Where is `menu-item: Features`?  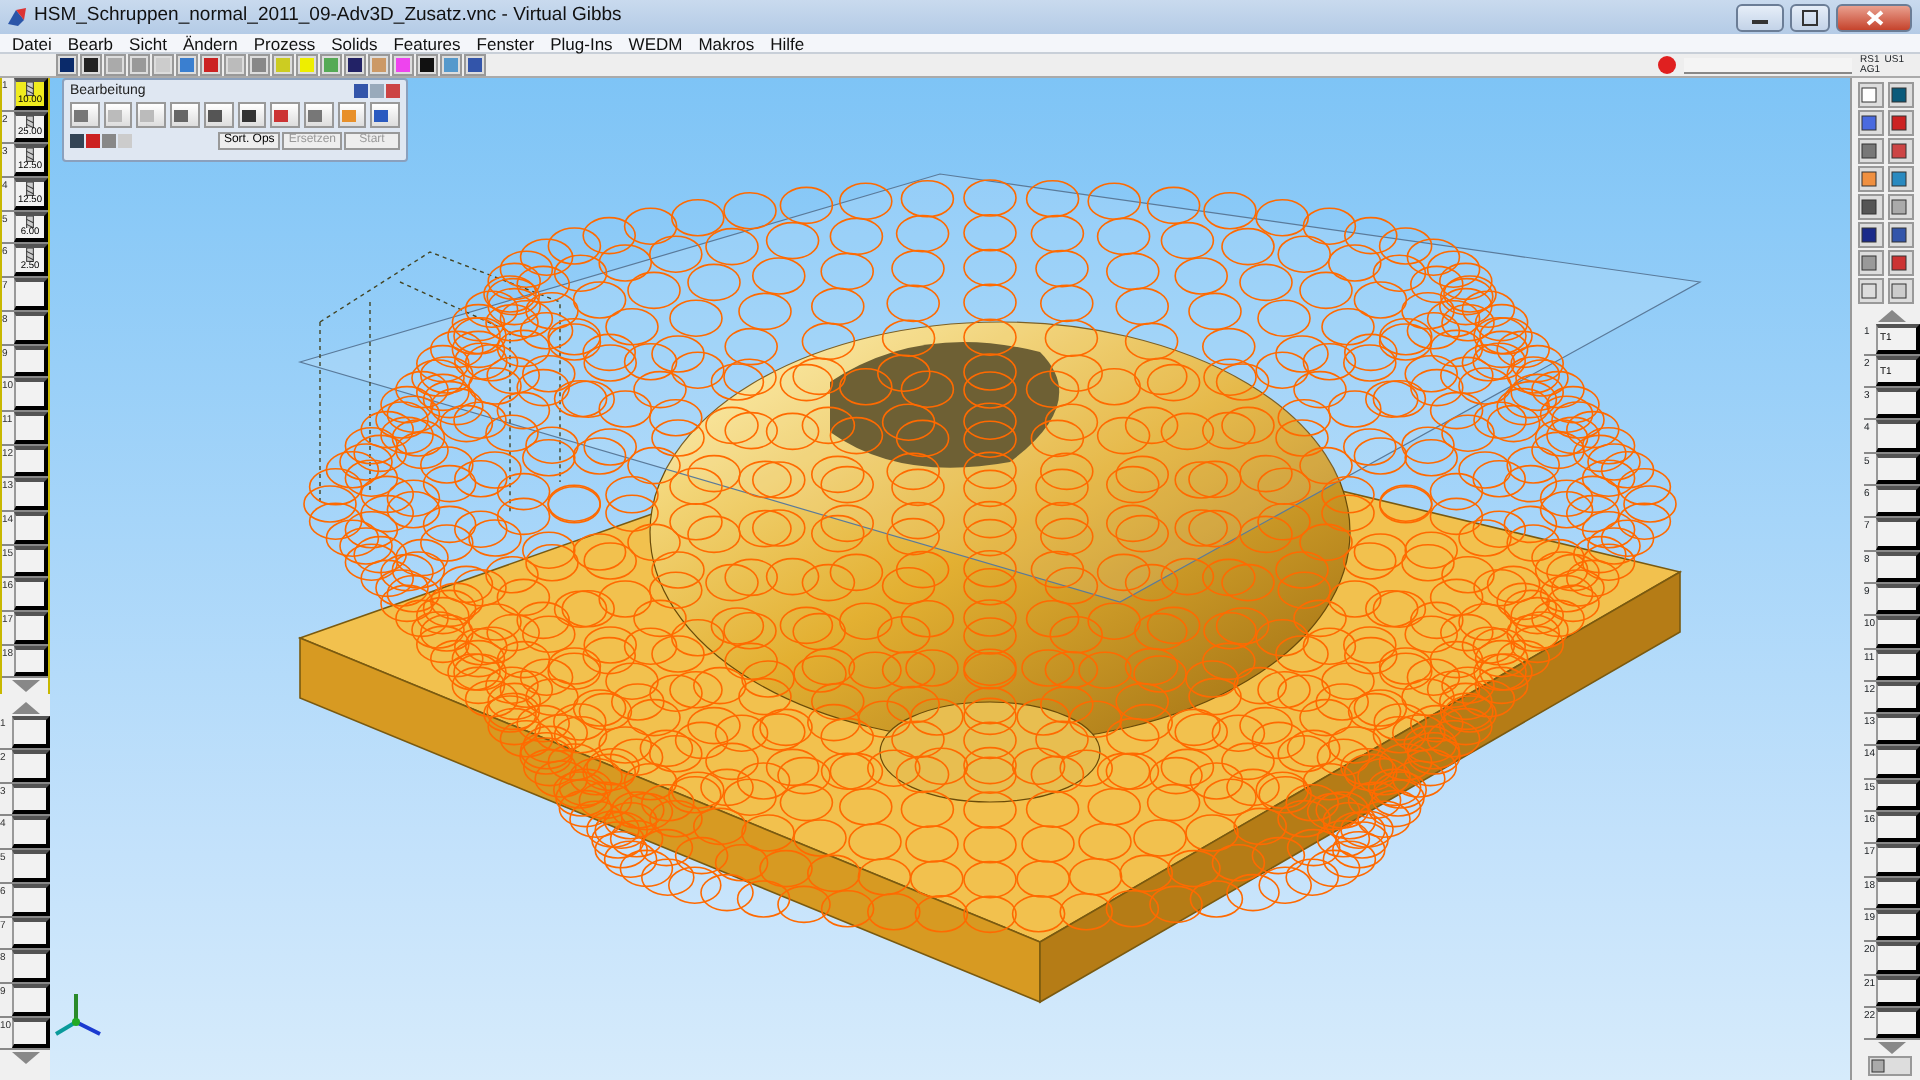 menu-item: Features is located at coordinates (427, 43).